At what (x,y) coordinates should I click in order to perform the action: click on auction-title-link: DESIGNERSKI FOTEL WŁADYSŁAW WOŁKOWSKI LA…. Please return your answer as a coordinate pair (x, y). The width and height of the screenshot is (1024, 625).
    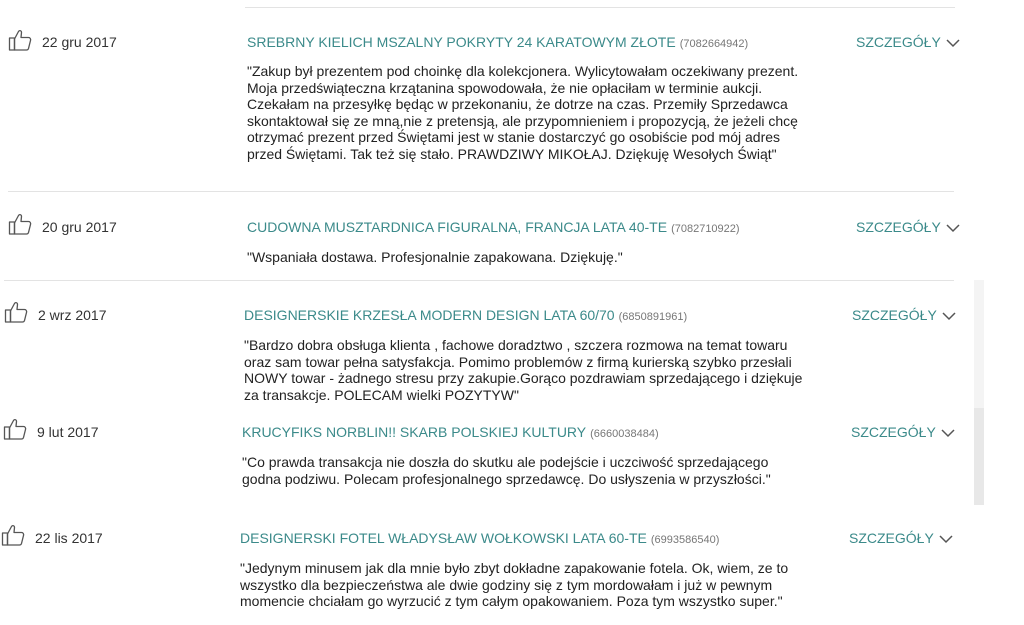
    Looking at the image, I should click on (443, 538).